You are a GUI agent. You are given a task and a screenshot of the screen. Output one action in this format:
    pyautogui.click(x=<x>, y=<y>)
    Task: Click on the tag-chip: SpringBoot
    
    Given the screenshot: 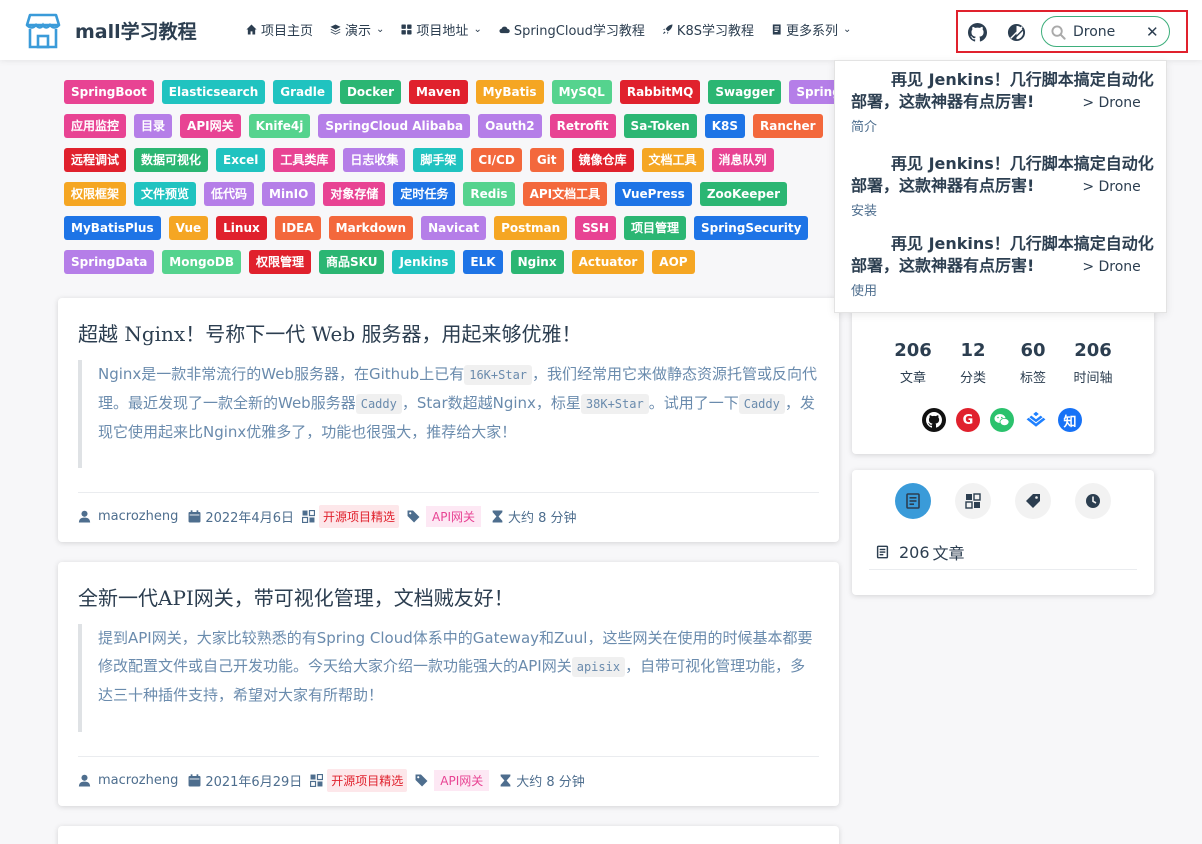 What is the action you would take?
    pyautogui.click(x=109, y=92)
    